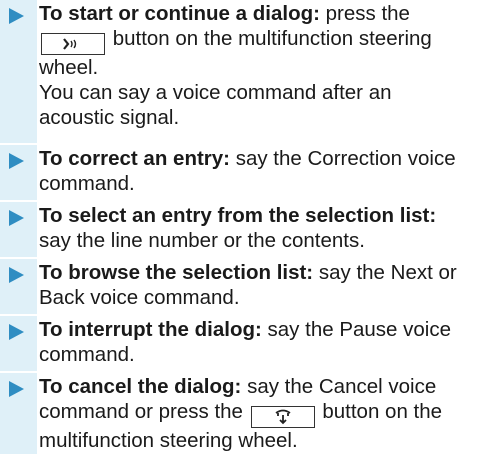 This screenshot has height=454, width=479. I want to click on hang-up-icon, so click(282, 417).